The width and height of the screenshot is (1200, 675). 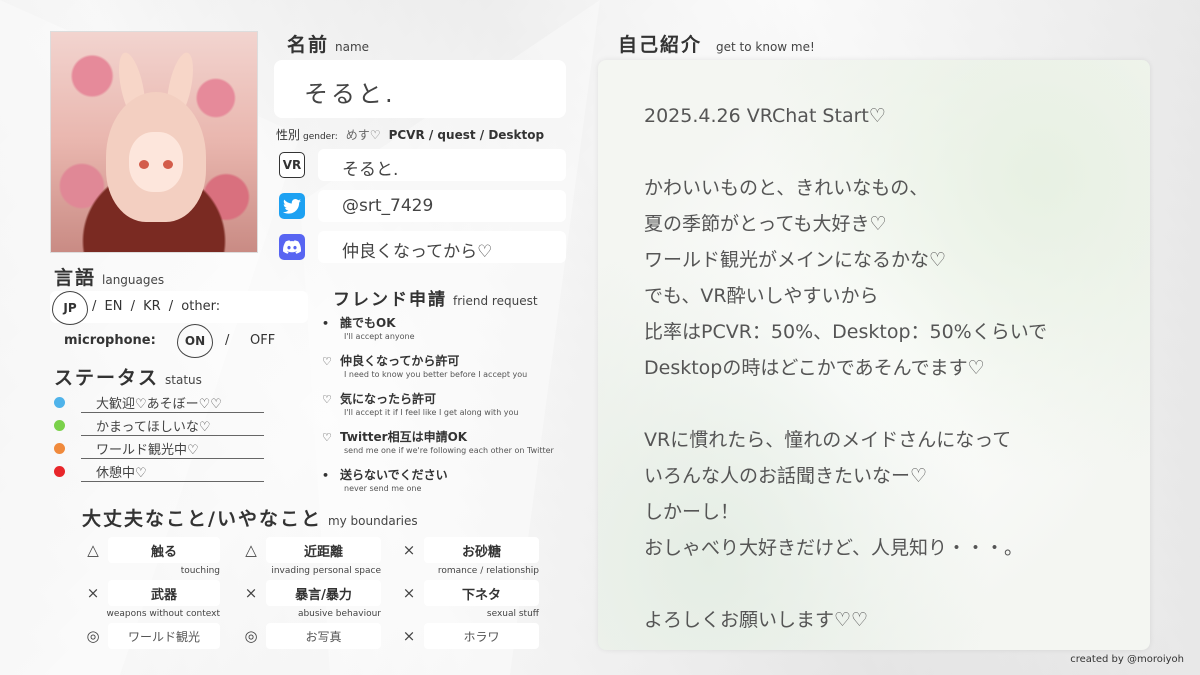 I want to click on vrchat-name: そると., so click(x=442, y=165).